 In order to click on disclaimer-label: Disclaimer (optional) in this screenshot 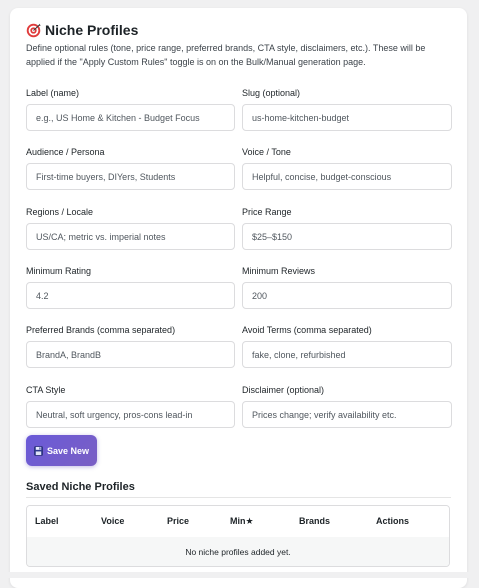, I will do `click(283, 390)`.